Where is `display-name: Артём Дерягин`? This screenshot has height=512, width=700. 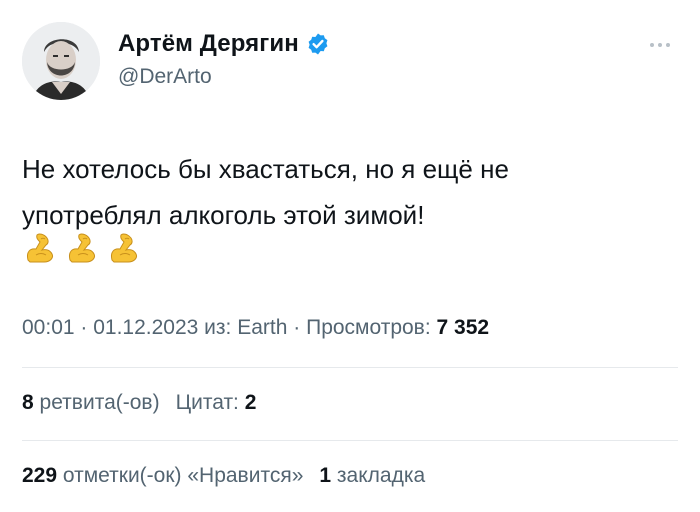 display-name: Артём Дерягин is located at coordinates (208, 44).